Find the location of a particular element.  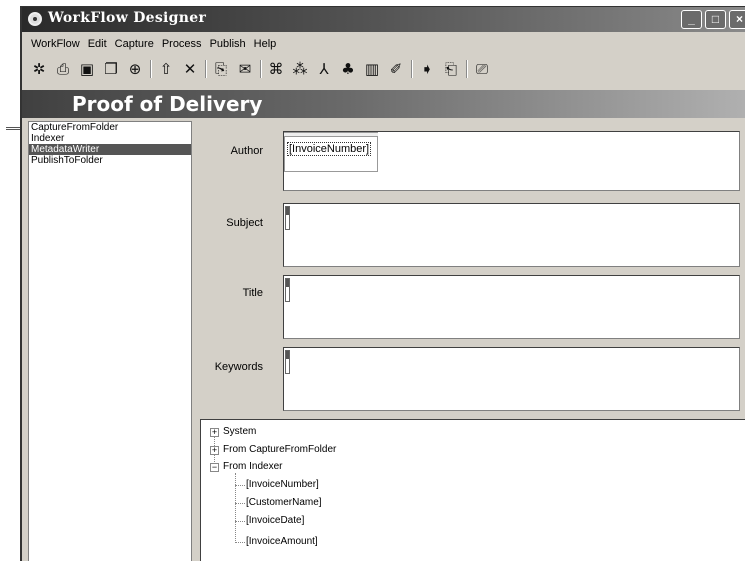

author-token-box: [InvoiceNumber] is located at coordinates (331, 152).